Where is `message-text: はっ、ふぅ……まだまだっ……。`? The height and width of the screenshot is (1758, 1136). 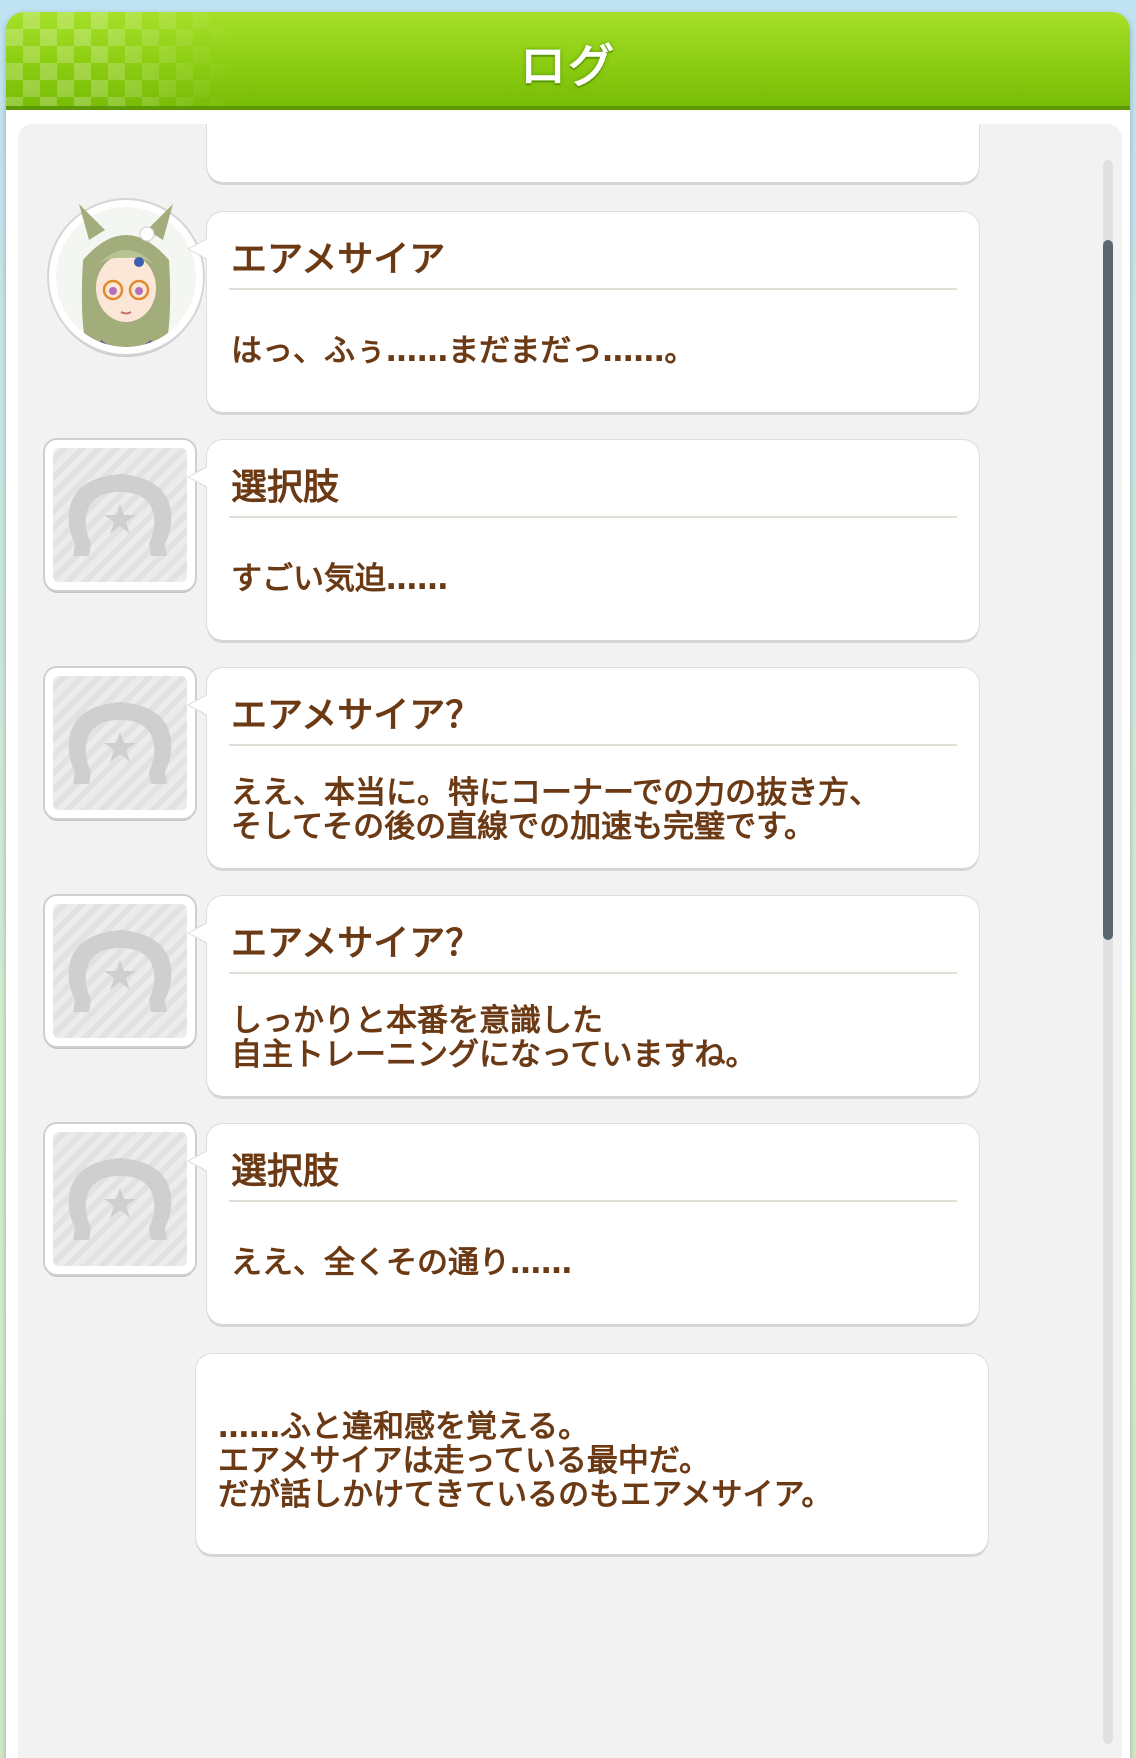 message-text: はっ、ふぅ……まだまだっ……。 is located at coordinates (463, 351).